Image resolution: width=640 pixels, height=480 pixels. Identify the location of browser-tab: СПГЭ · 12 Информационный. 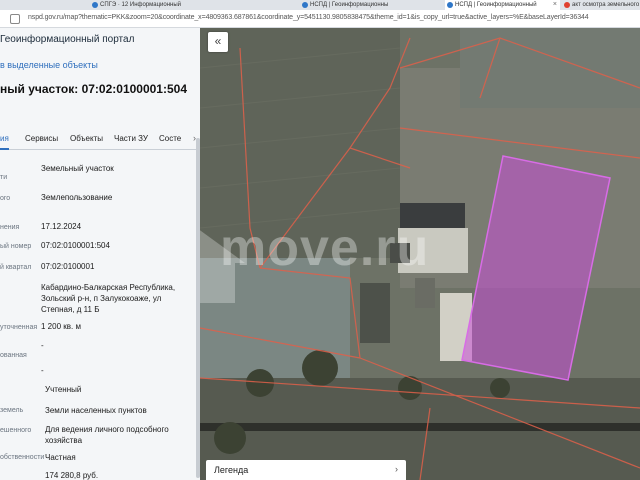
(160, 5).